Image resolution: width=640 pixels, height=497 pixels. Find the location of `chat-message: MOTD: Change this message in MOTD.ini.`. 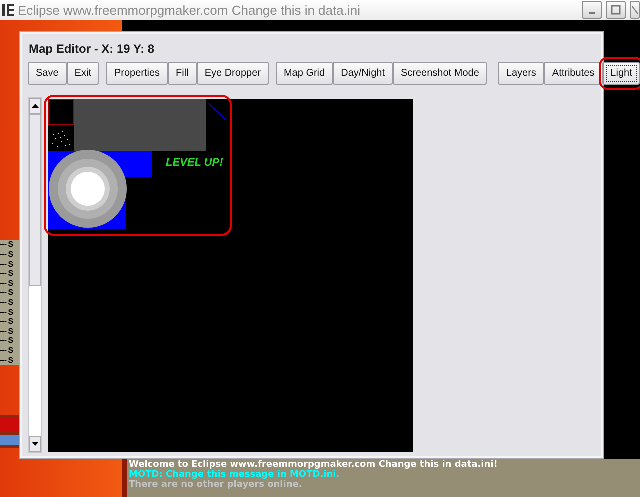

chat-message: MOTD: Change this message in MOTD.ini. is located at coordinates (235, 475).